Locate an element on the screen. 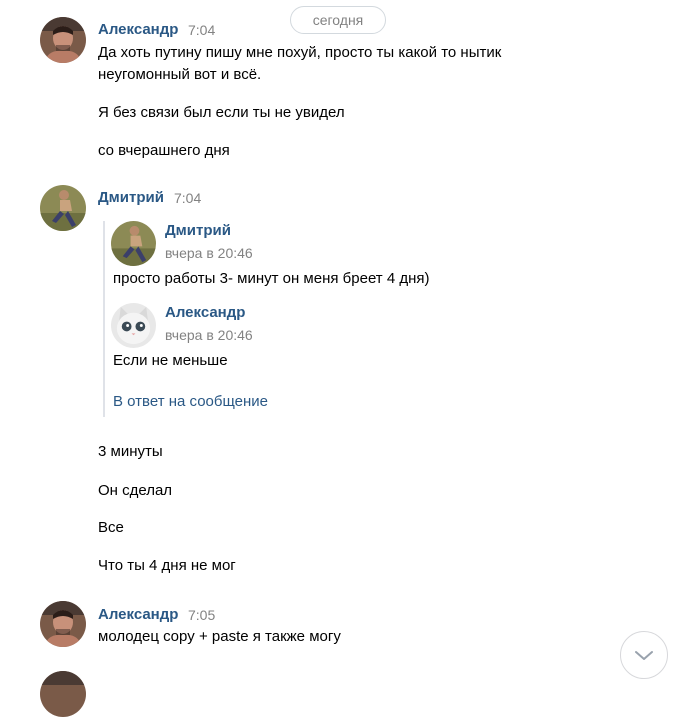 The width and height of the screenshot is (678, 717). forwarded-author: Александр is located at coordinates (205, 312).